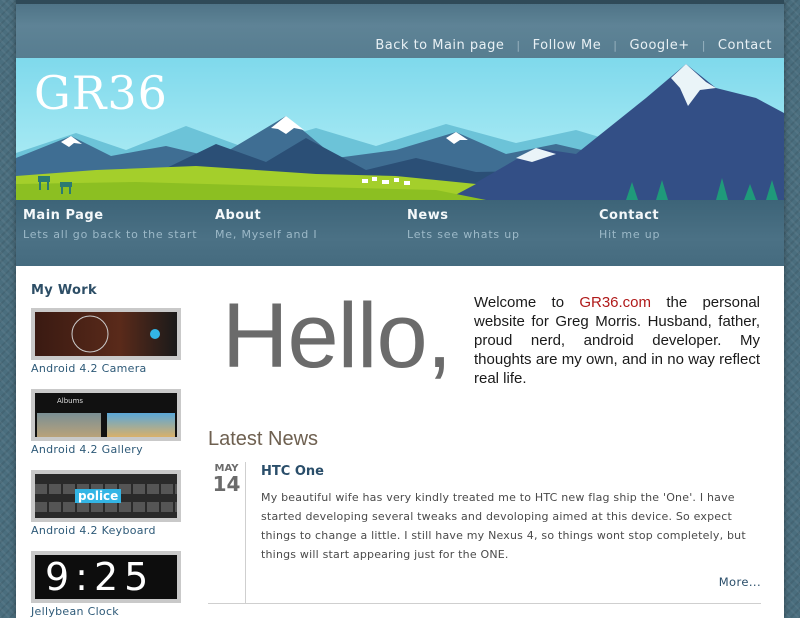 The width and height of the screenshot is (800, 618). I want to click on topnav-follow-me: Follow Me, so click(567, 45).